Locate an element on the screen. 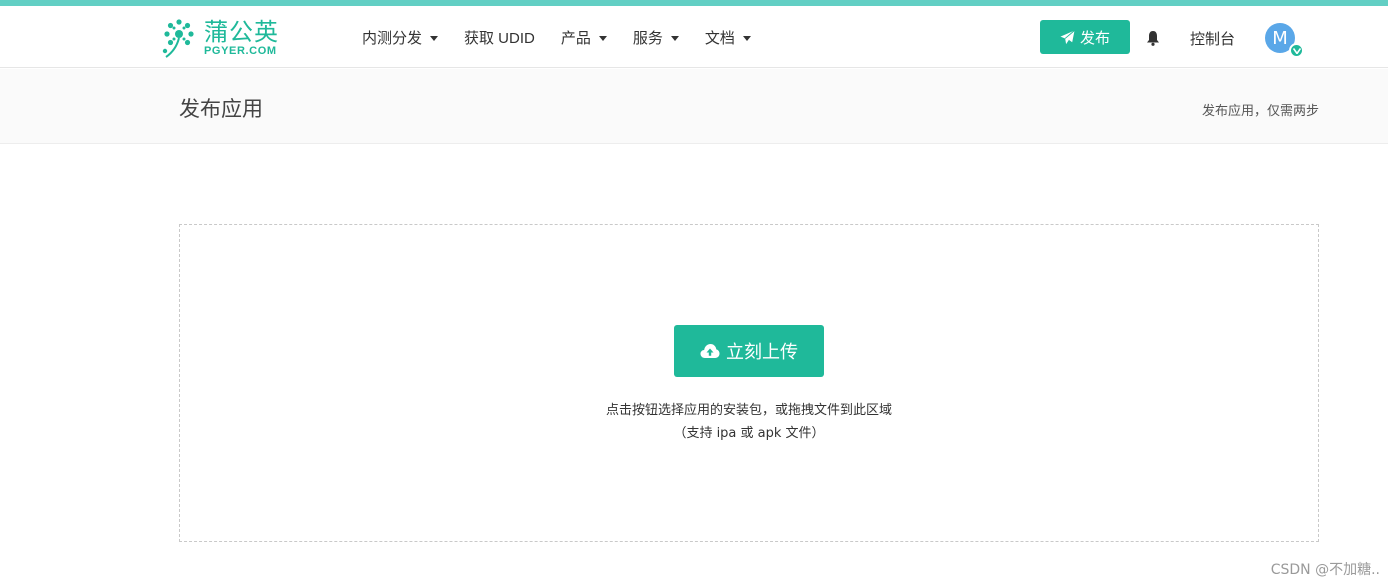 This screenshot has width=1388, height=587. nav-item-label: 服务 is located at coordinates (647, 38).